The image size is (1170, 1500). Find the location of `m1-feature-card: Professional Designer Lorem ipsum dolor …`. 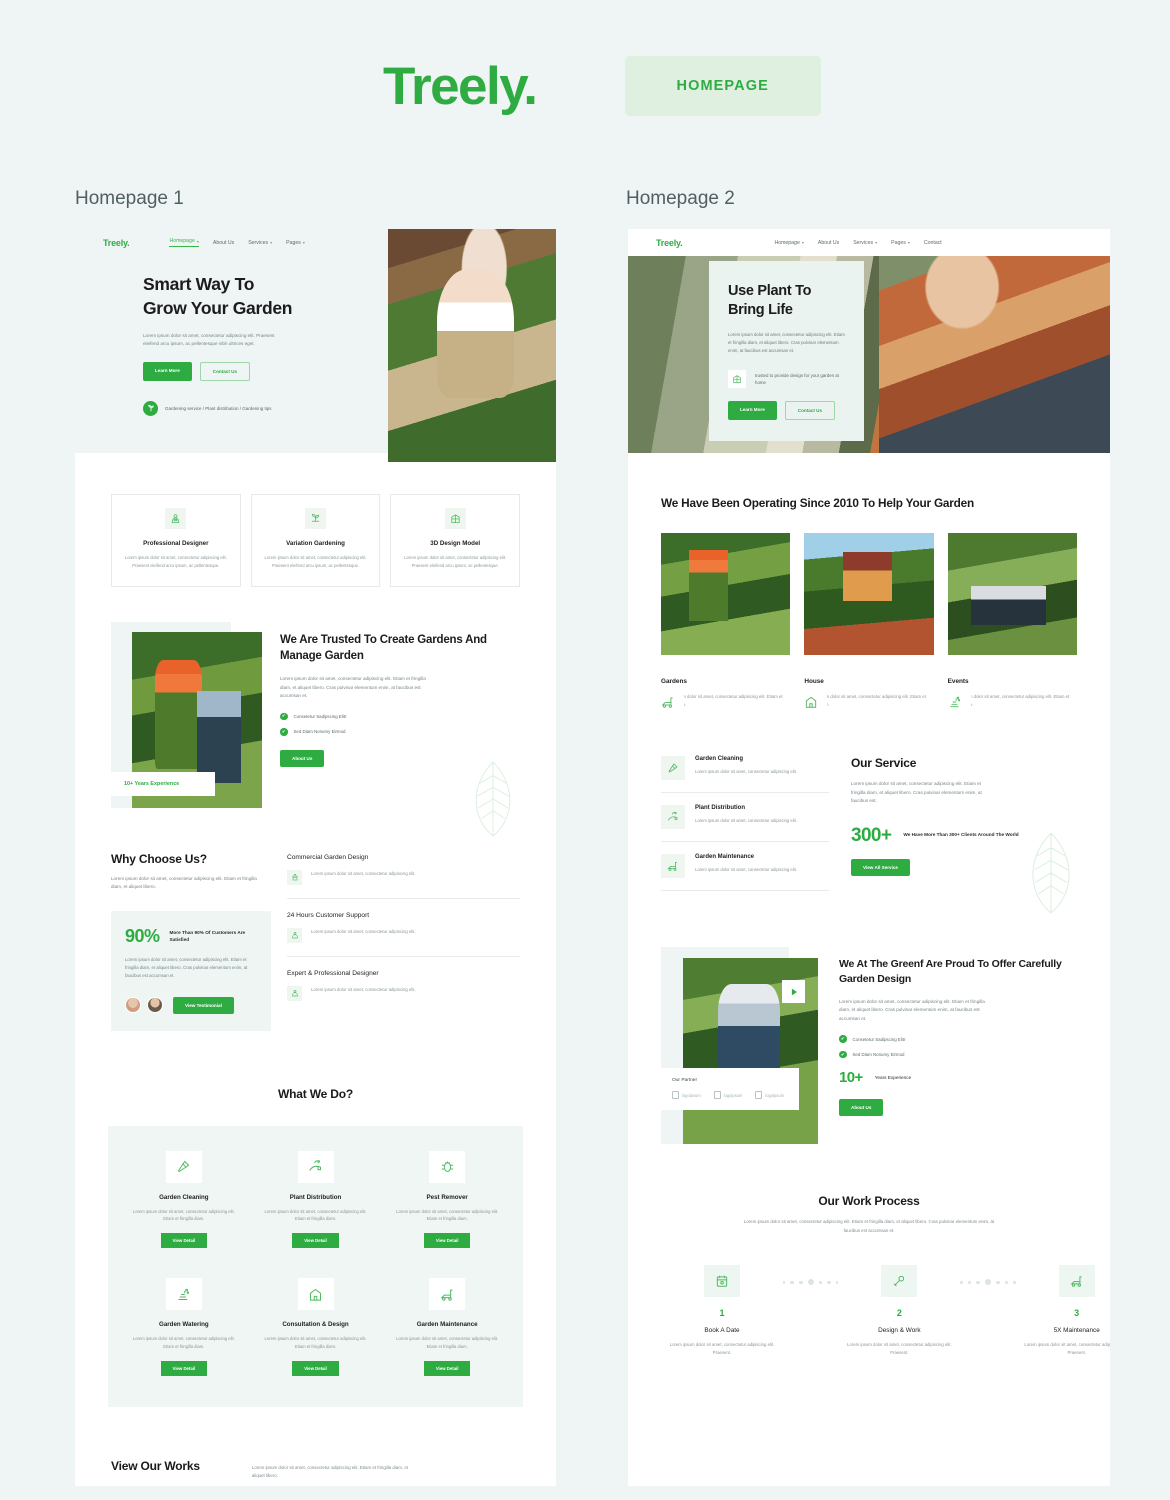

m1-feature-card: Professional Designer Lorem ipsum dolor … is located at coordinates (176, 540).